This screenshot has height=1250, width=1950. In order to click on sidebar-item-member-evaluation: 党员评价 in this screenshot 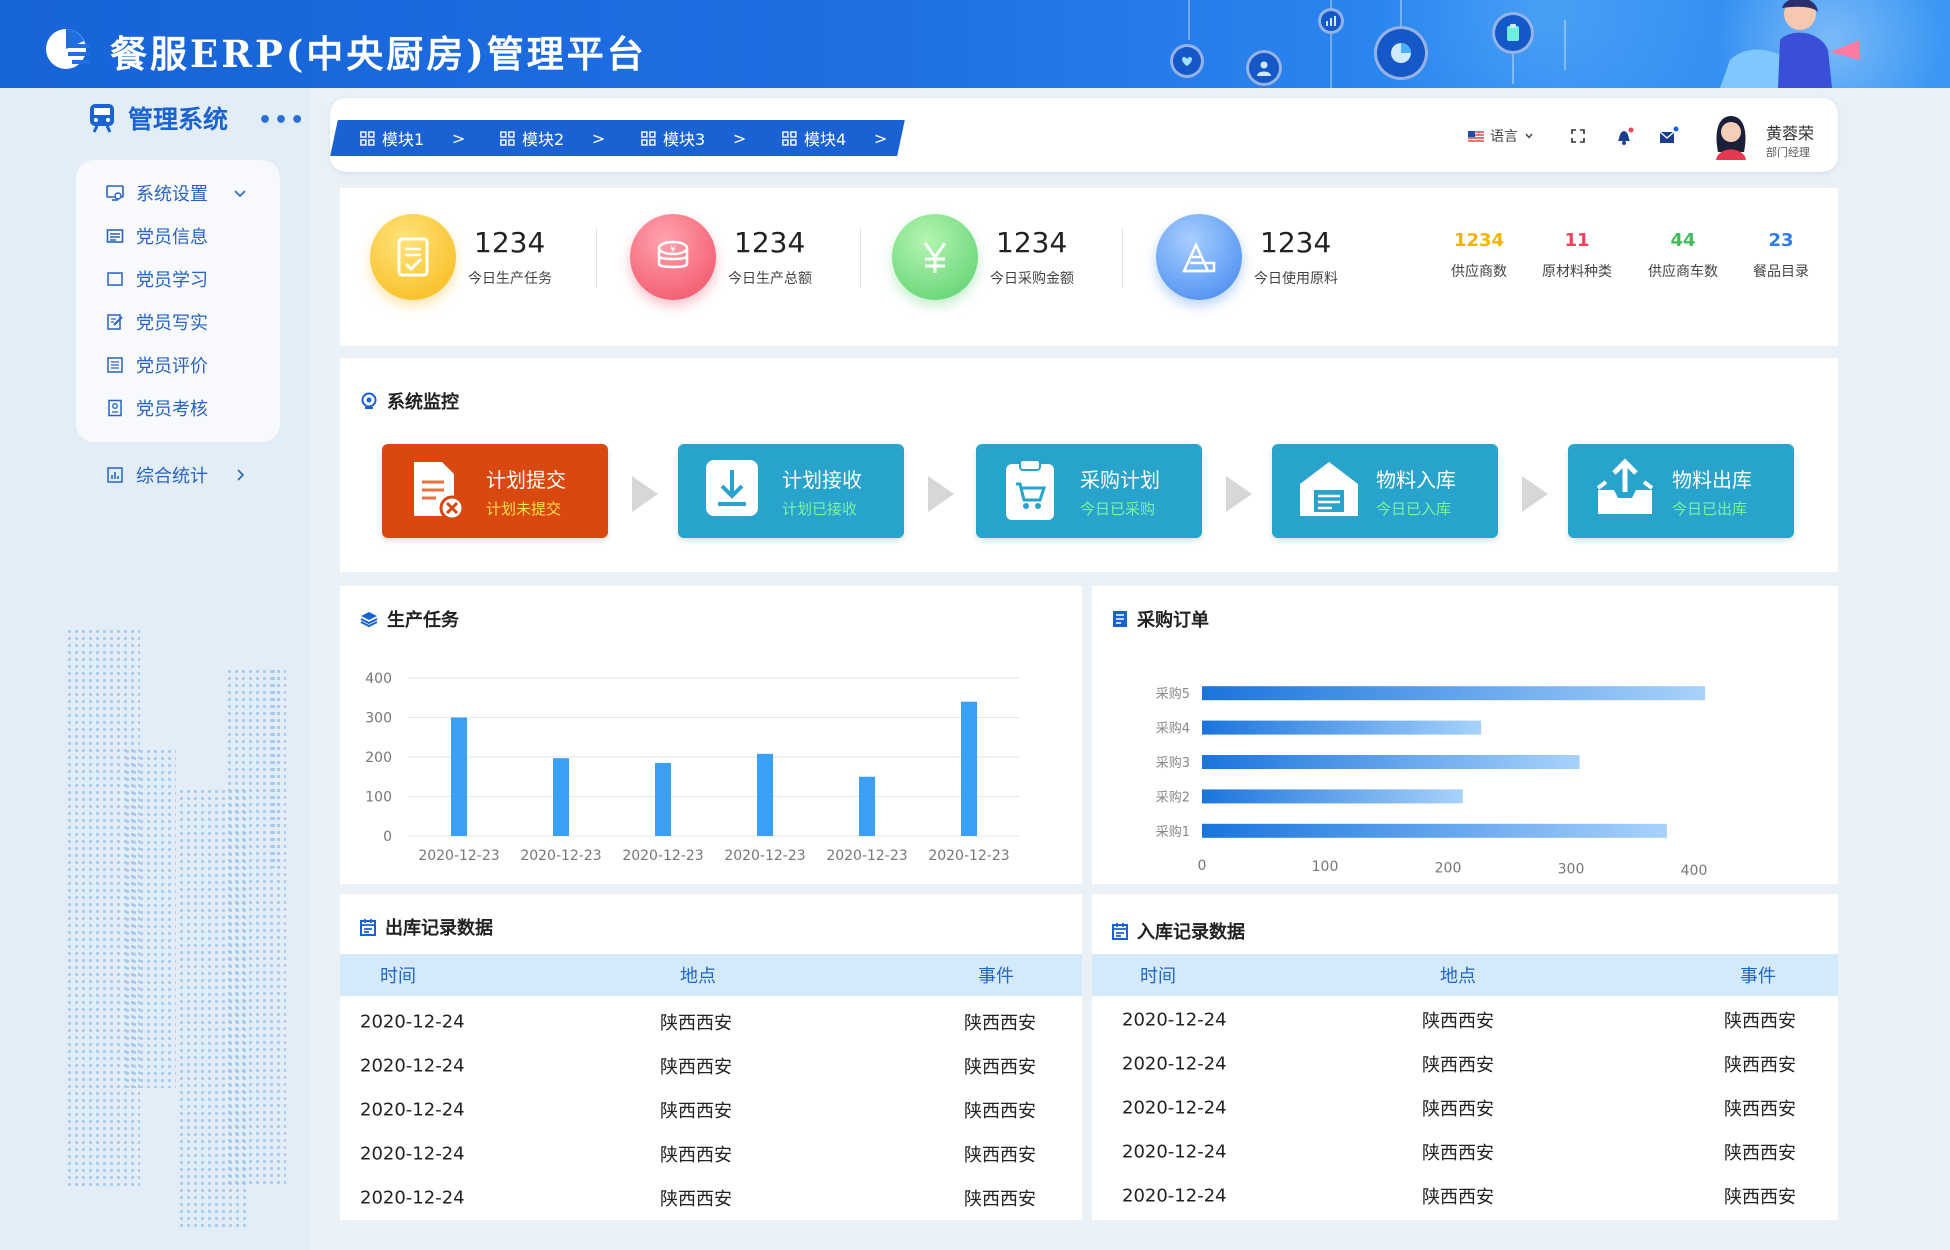, I will do `click(157, 365)`.